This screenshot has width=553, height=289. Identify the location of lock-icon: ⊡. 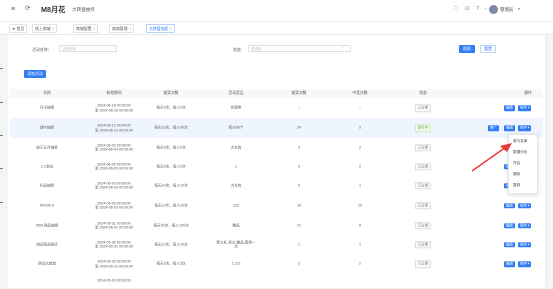
(467, 9).